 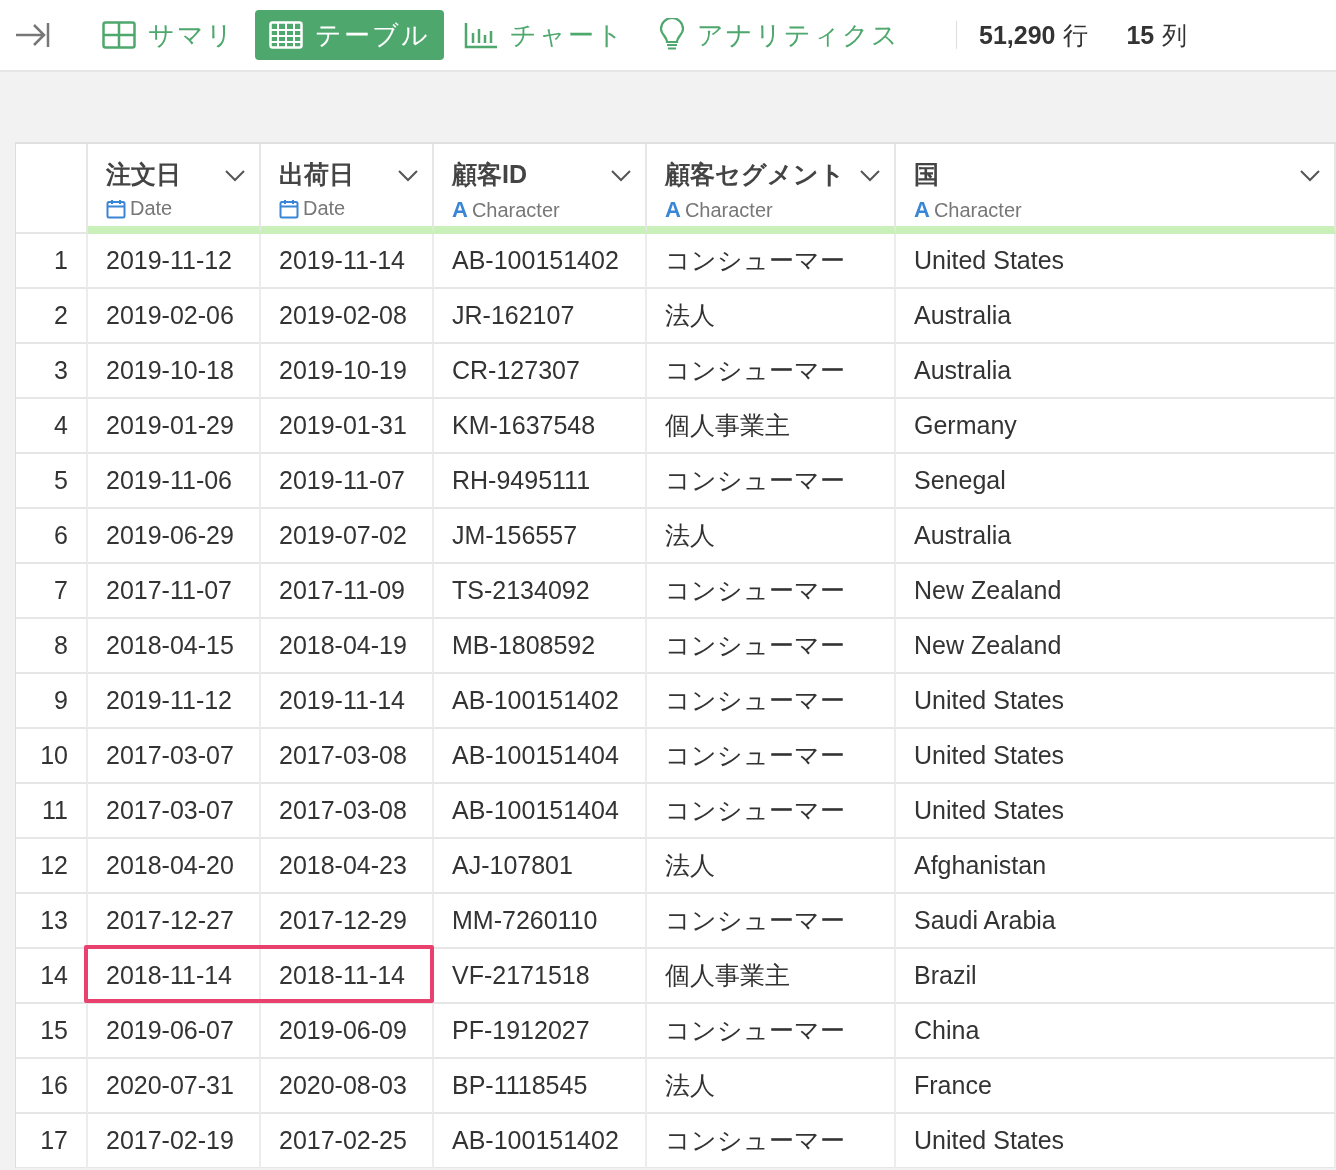 I want to click on column-header: 顧客セグメント A Character, so click(x=771, y=189).